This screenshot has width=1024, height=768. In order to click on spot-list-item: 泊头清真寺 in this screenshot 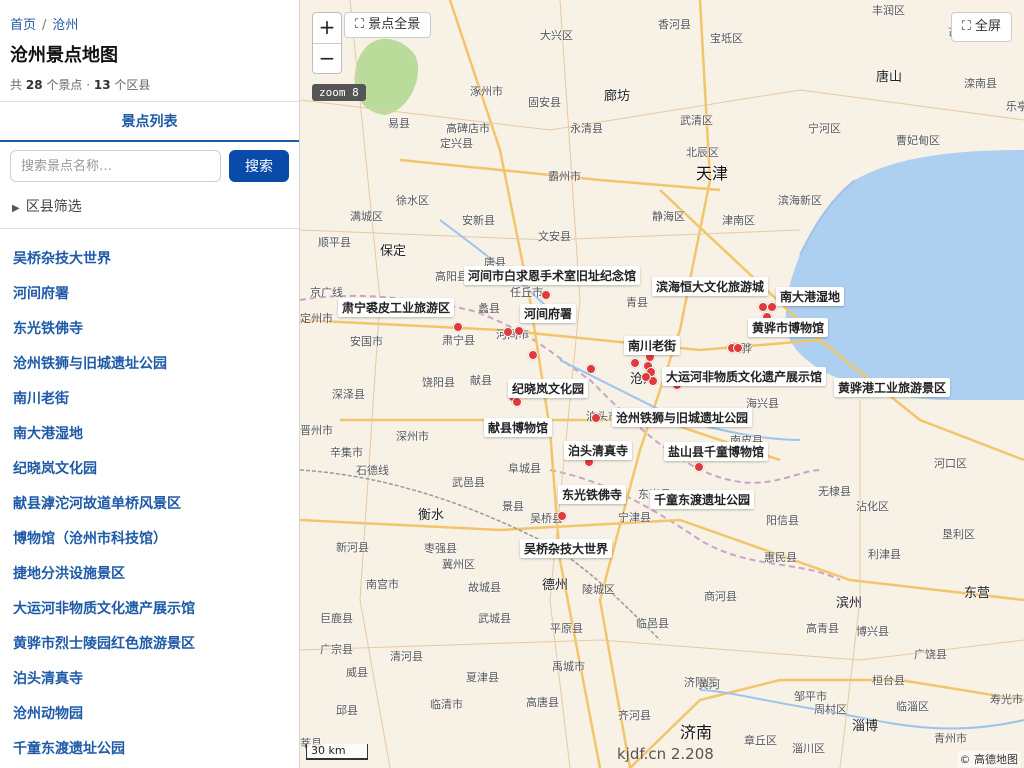, I will do `click(149, 679)`.